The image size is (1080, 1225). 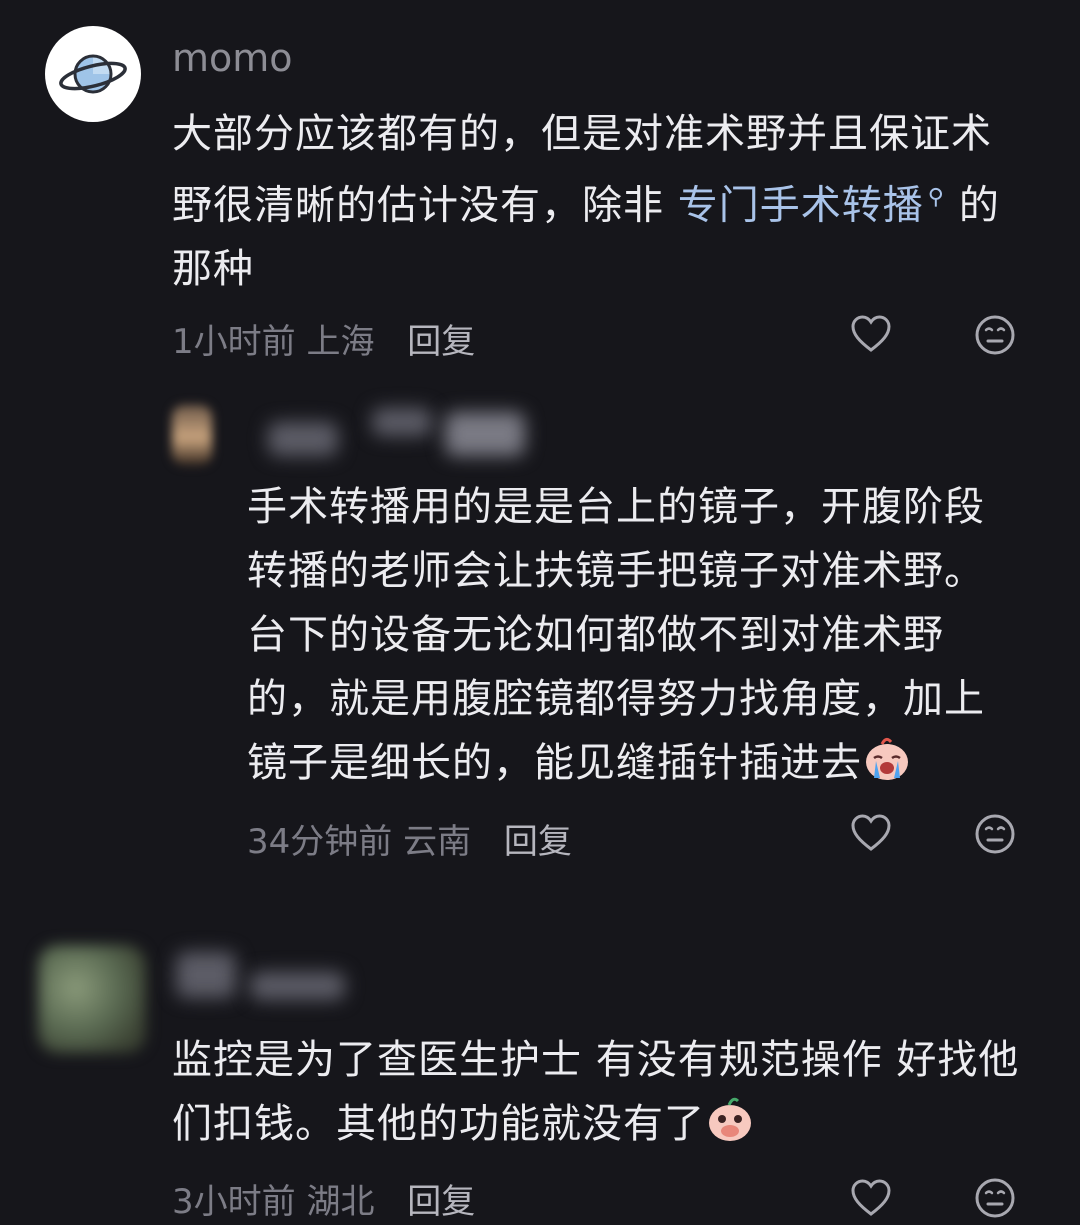 I want to click on comment-location: 湖北, so click(x=340, y=1202).